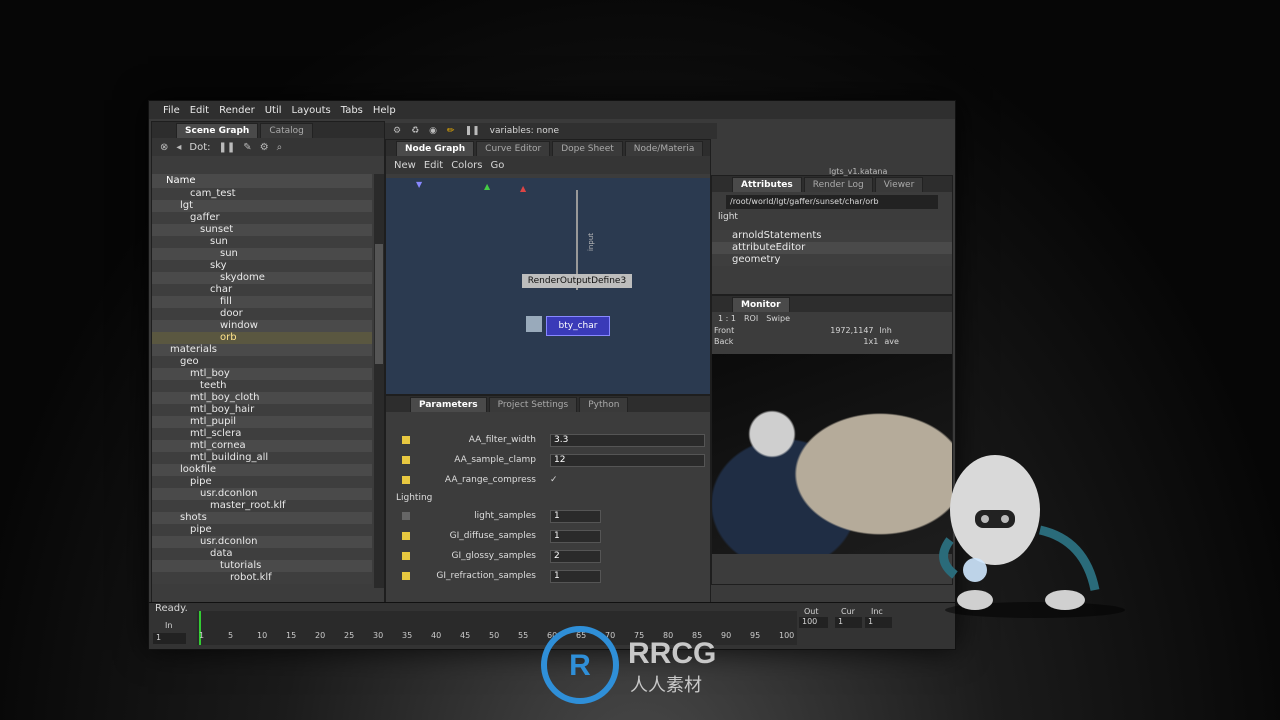 The width and height of the screenshot is (1280, 720). Describe the element at coordinates (435, 148) in the screenshot. I see `tab-node-graph: Node Graph` at that location.